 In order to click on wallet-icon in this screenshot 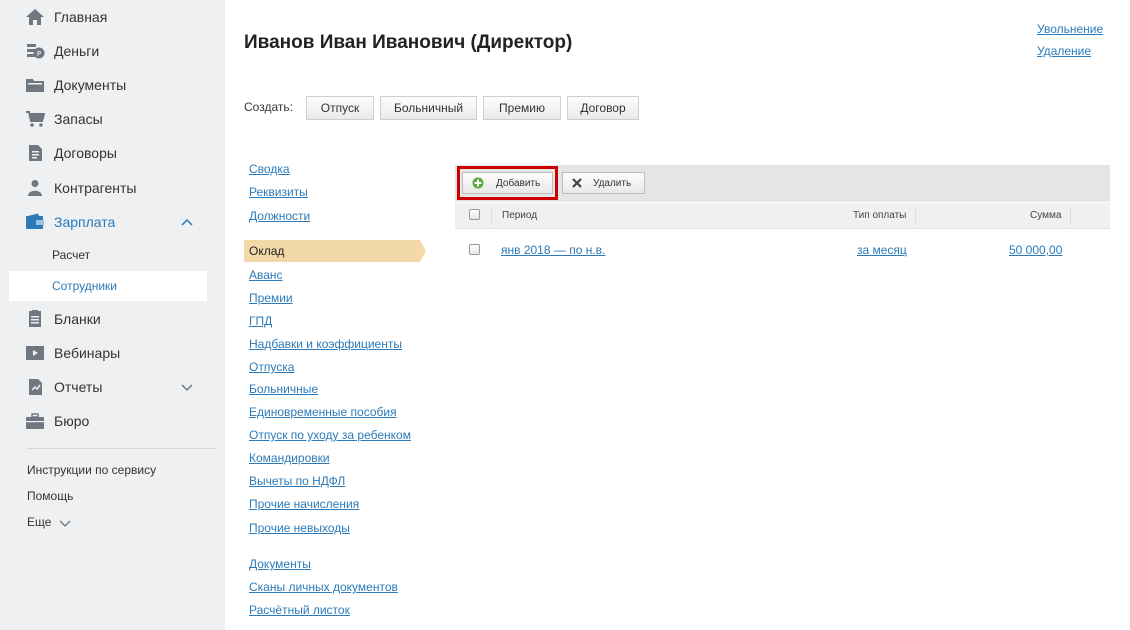, I will do `click(35, 221)`.